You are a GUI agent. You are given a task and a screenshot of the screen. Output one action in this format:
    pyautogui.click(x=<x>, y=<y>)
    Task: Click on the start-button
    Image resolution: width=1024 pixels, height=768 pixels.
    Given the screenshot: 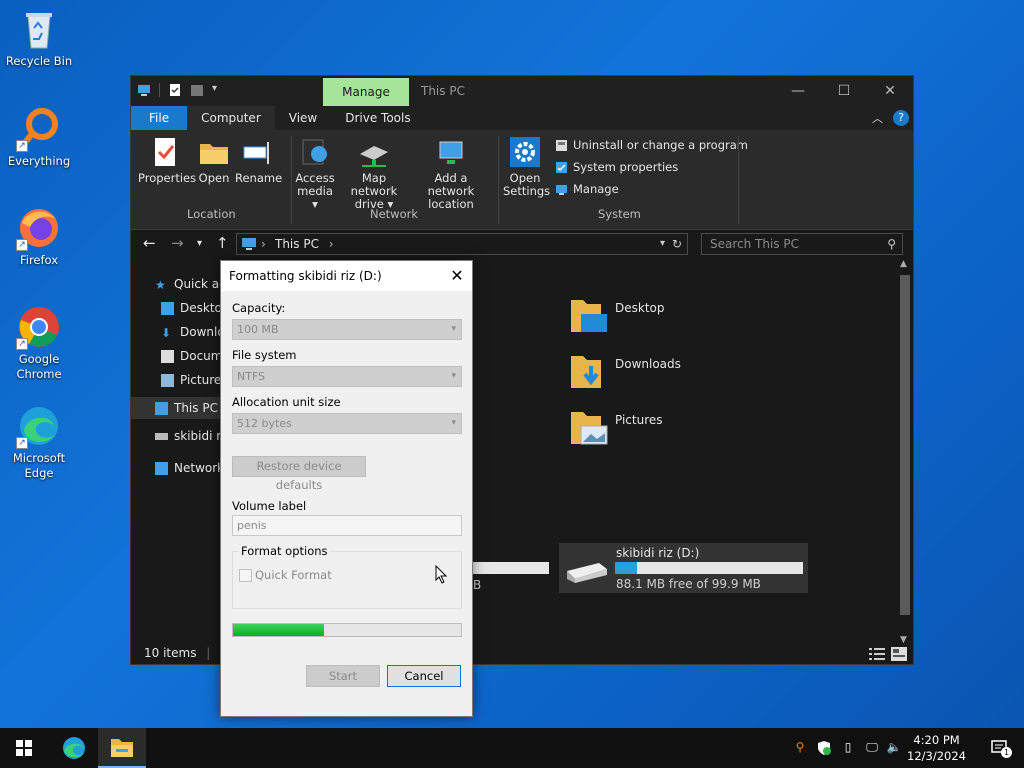 What is the action you would take?
    pyautogui.click(x=24, y=748)
    